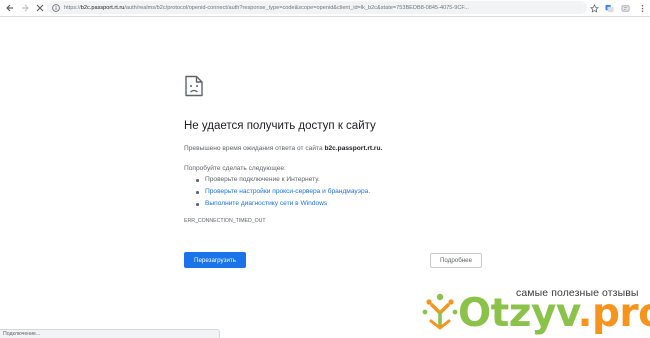  Describe the element at coordinates (456, 260) in the screenshot. I see `details-button: Подробнее` at that location.